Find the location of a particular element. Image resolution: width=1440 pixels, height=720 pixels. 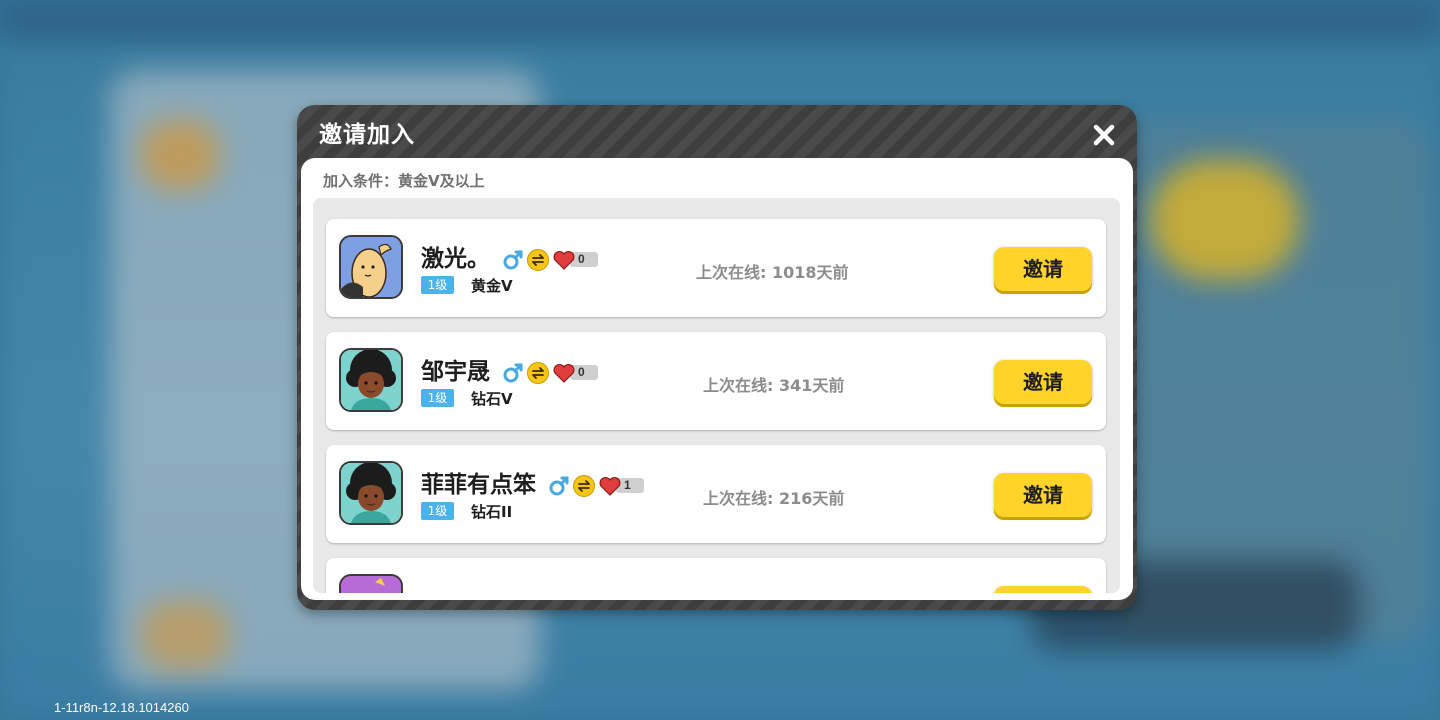

player-name: 菲菲有点笨 1 is located at coordinates (533, 482).